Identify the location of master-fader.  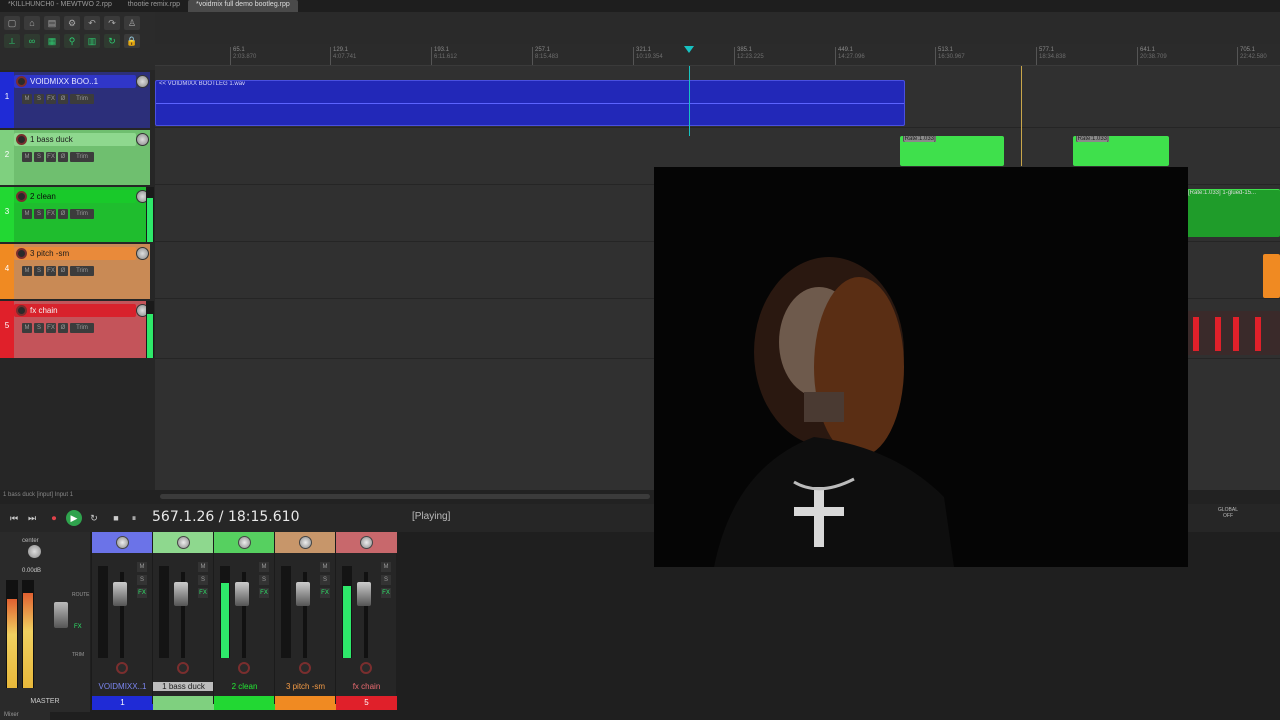
(61, 615).